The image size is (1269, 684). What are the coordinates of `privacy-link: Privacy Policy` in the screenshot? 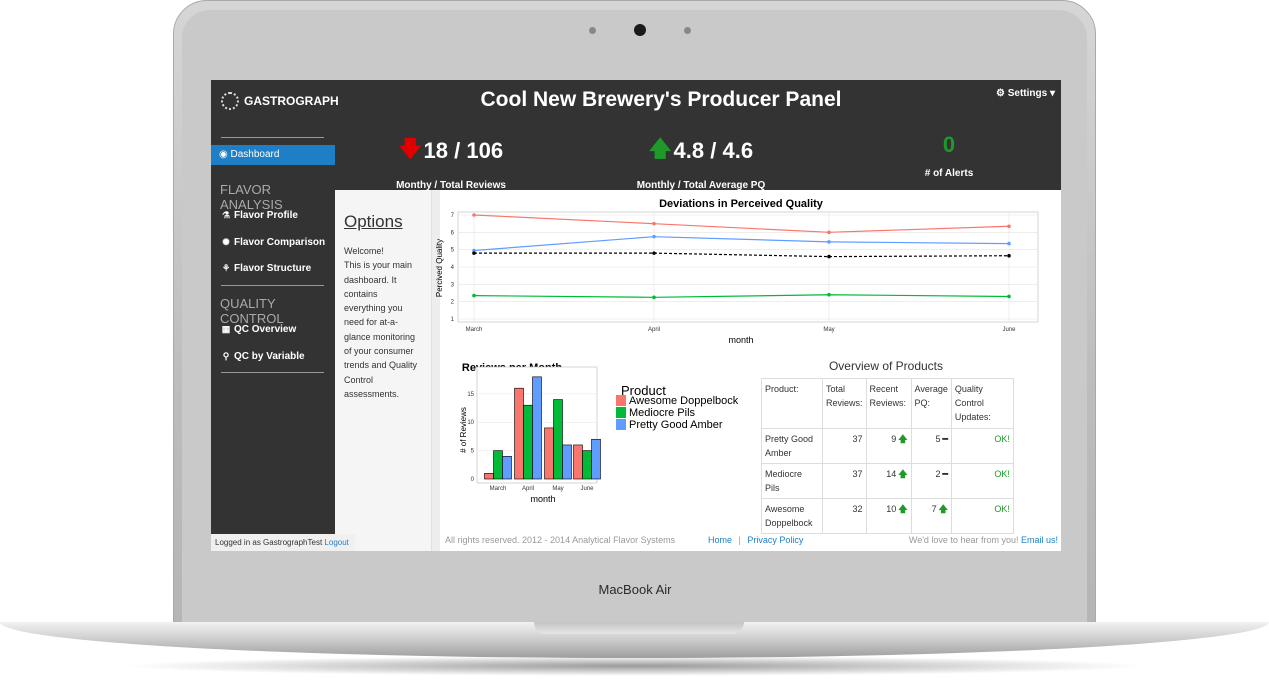 It's located at (775, 540).